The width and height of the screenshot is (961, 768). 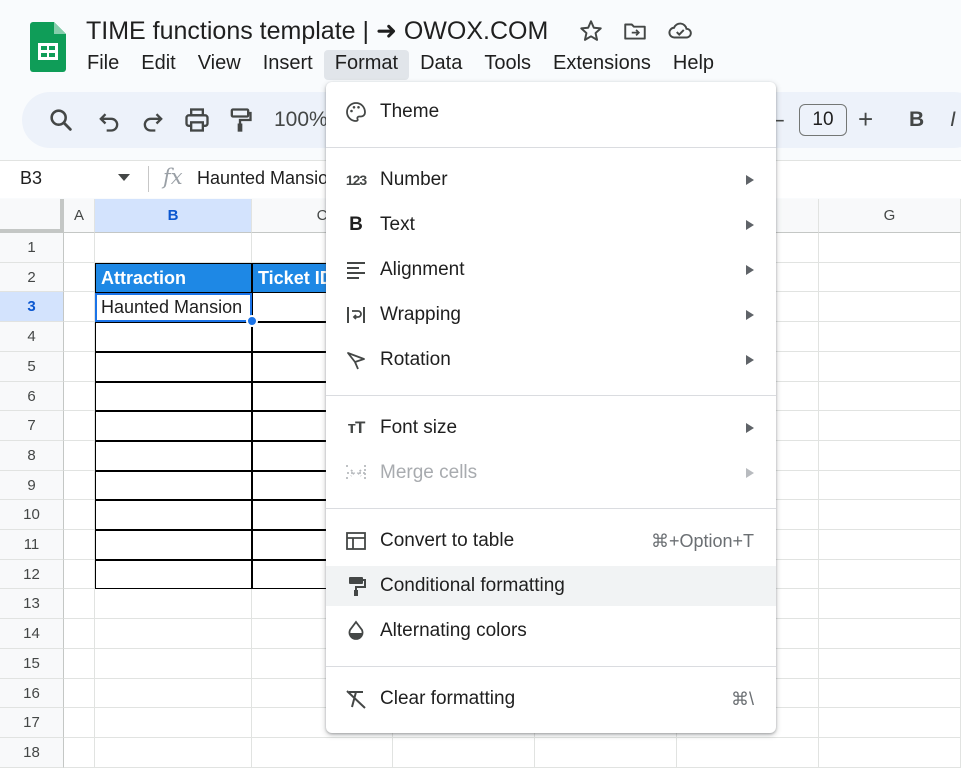 I want to click on cloud-saved-icon, so click(x=680, y=31).